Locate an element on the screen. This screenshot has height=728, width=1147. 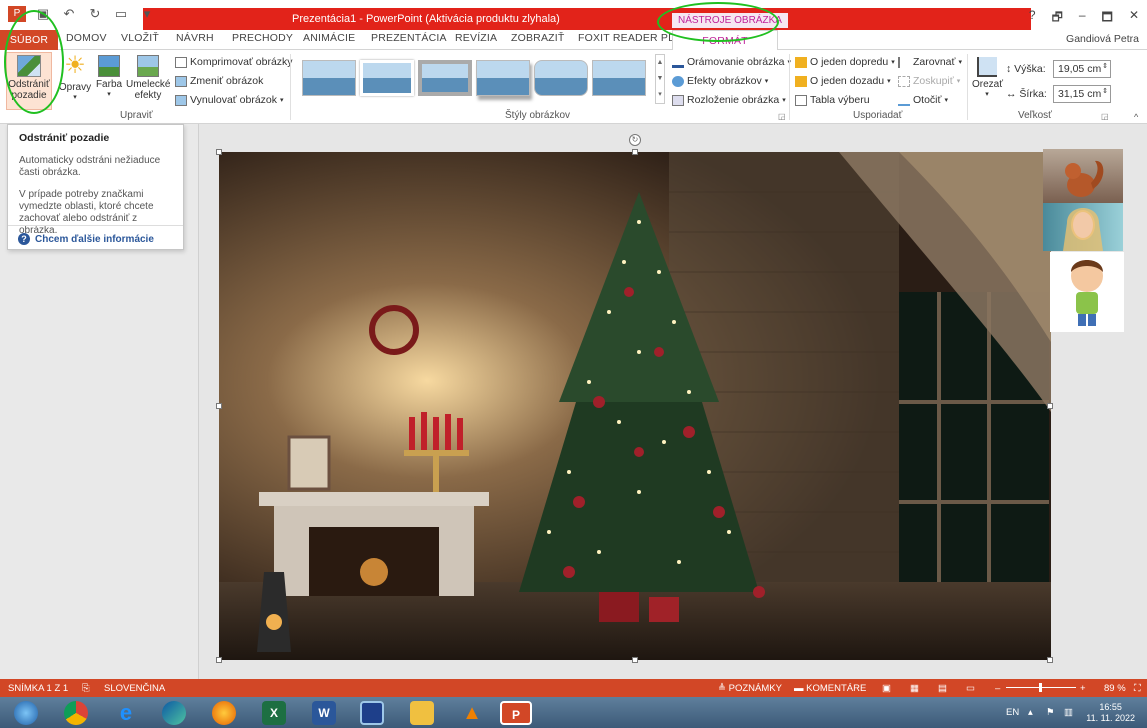
gallery-scroll: ▲ ▼ ▾ is located at coordinates (660, 79).